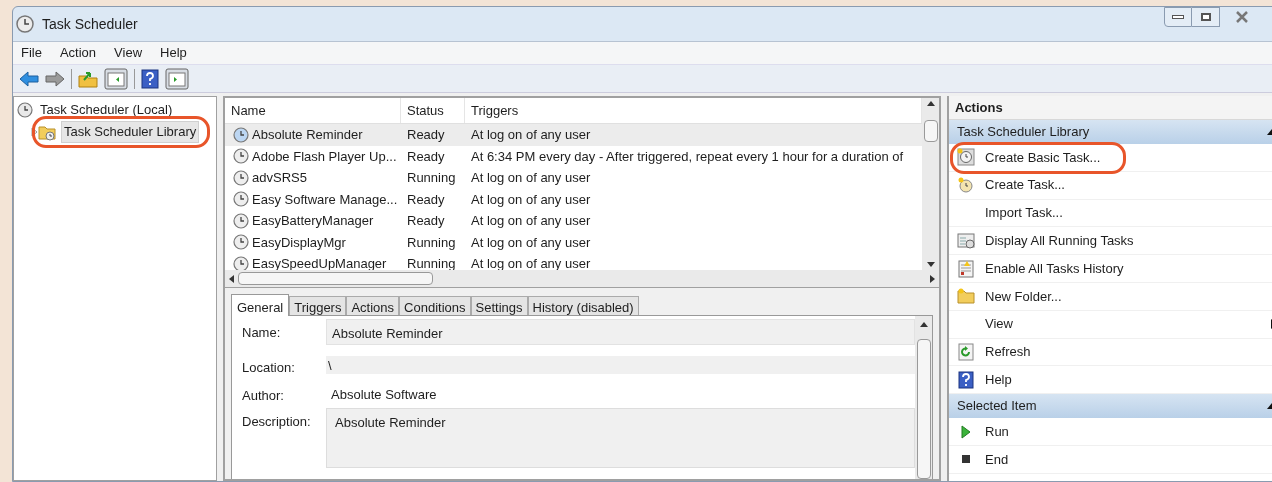  What do you see at coordinates (1023, 132) in the screenshot?
I see `group-title: Task Scheduler Library` at bounding box center [1023, 132].